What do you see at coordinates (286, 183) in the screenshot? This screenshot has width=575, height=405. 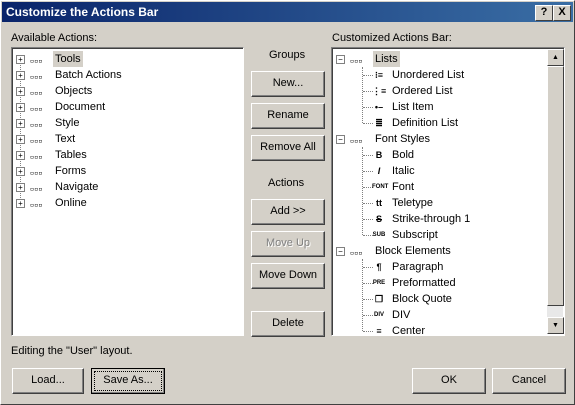 I see `actions-label: Actions` at bounding box center [286, 183].